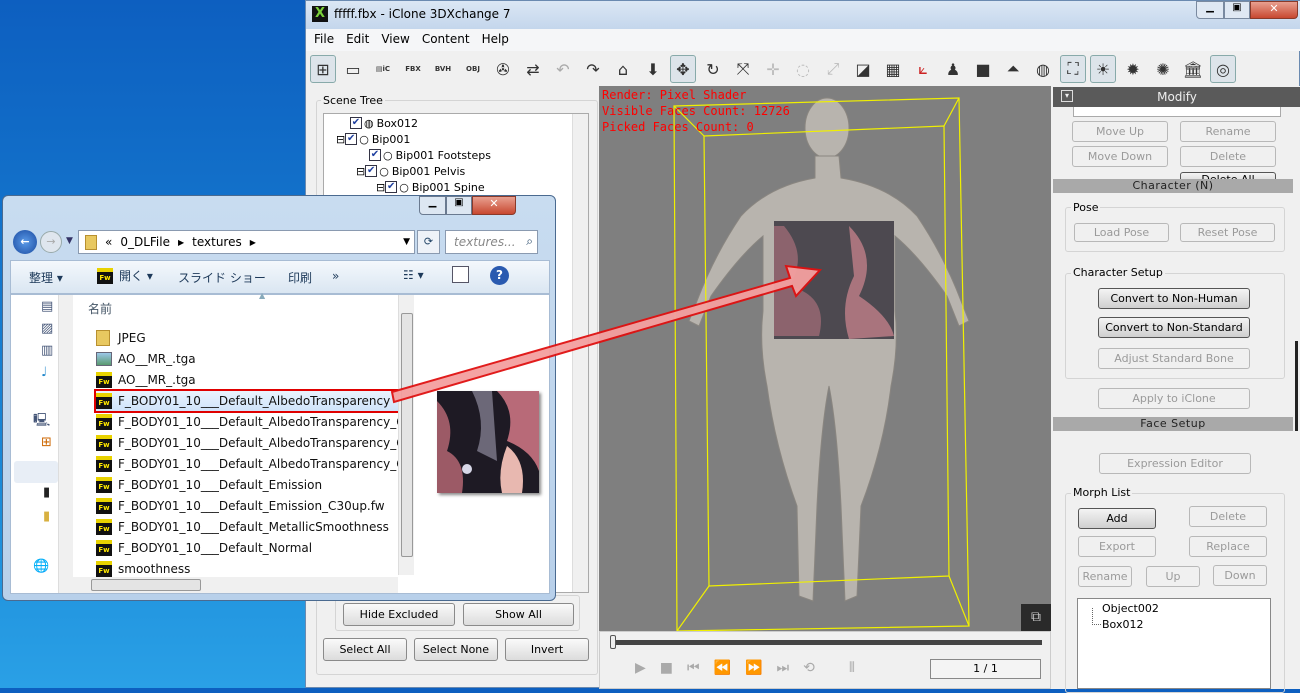 Image resolution: width=1300 pixels, height=693 pixels. What do you see at coordinates (432, 205) in the screenshot?
I see `explorer-minimize-button: ▁` at bounding box center [432, 205].